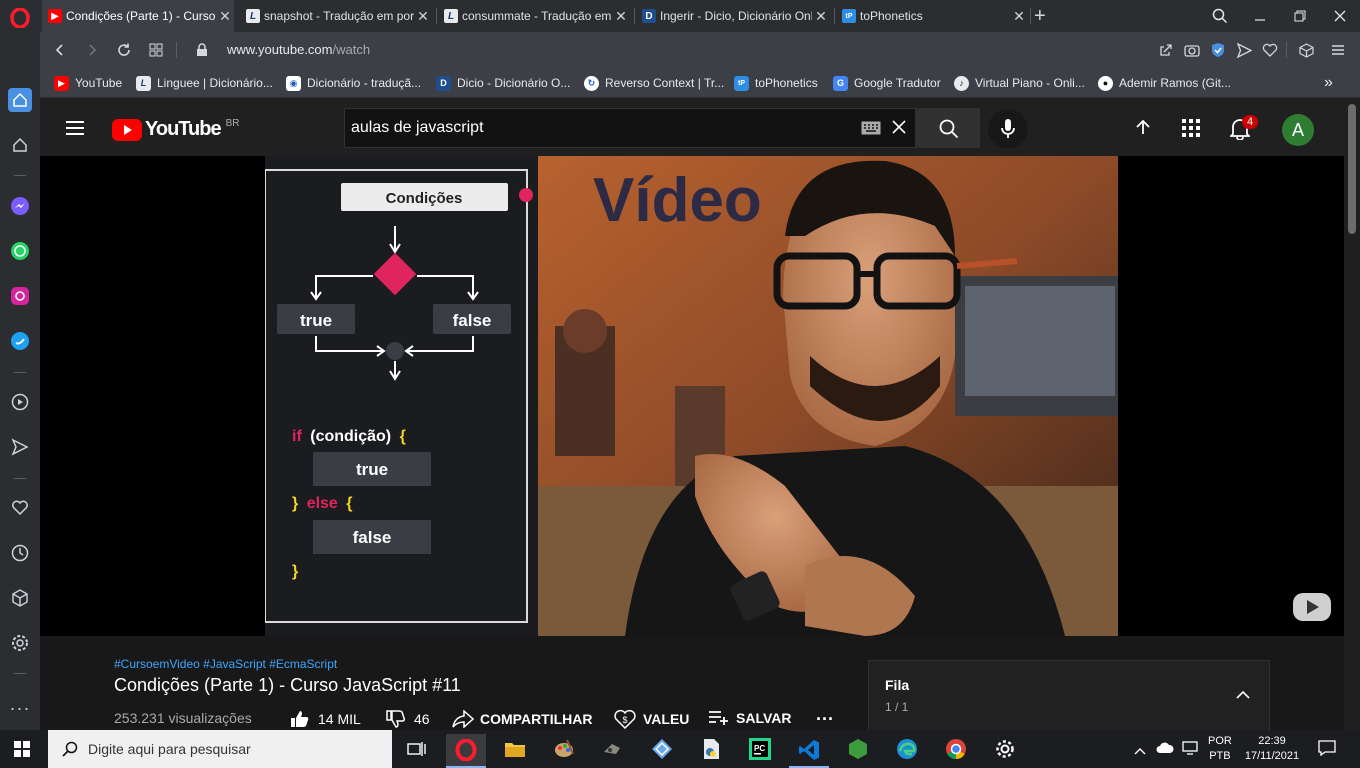 The image size is (1360, 768). What do you see at coordinates (1008, 129) in the screenshot?
I see `voice-search-button` at bounding box center [1008, 129].